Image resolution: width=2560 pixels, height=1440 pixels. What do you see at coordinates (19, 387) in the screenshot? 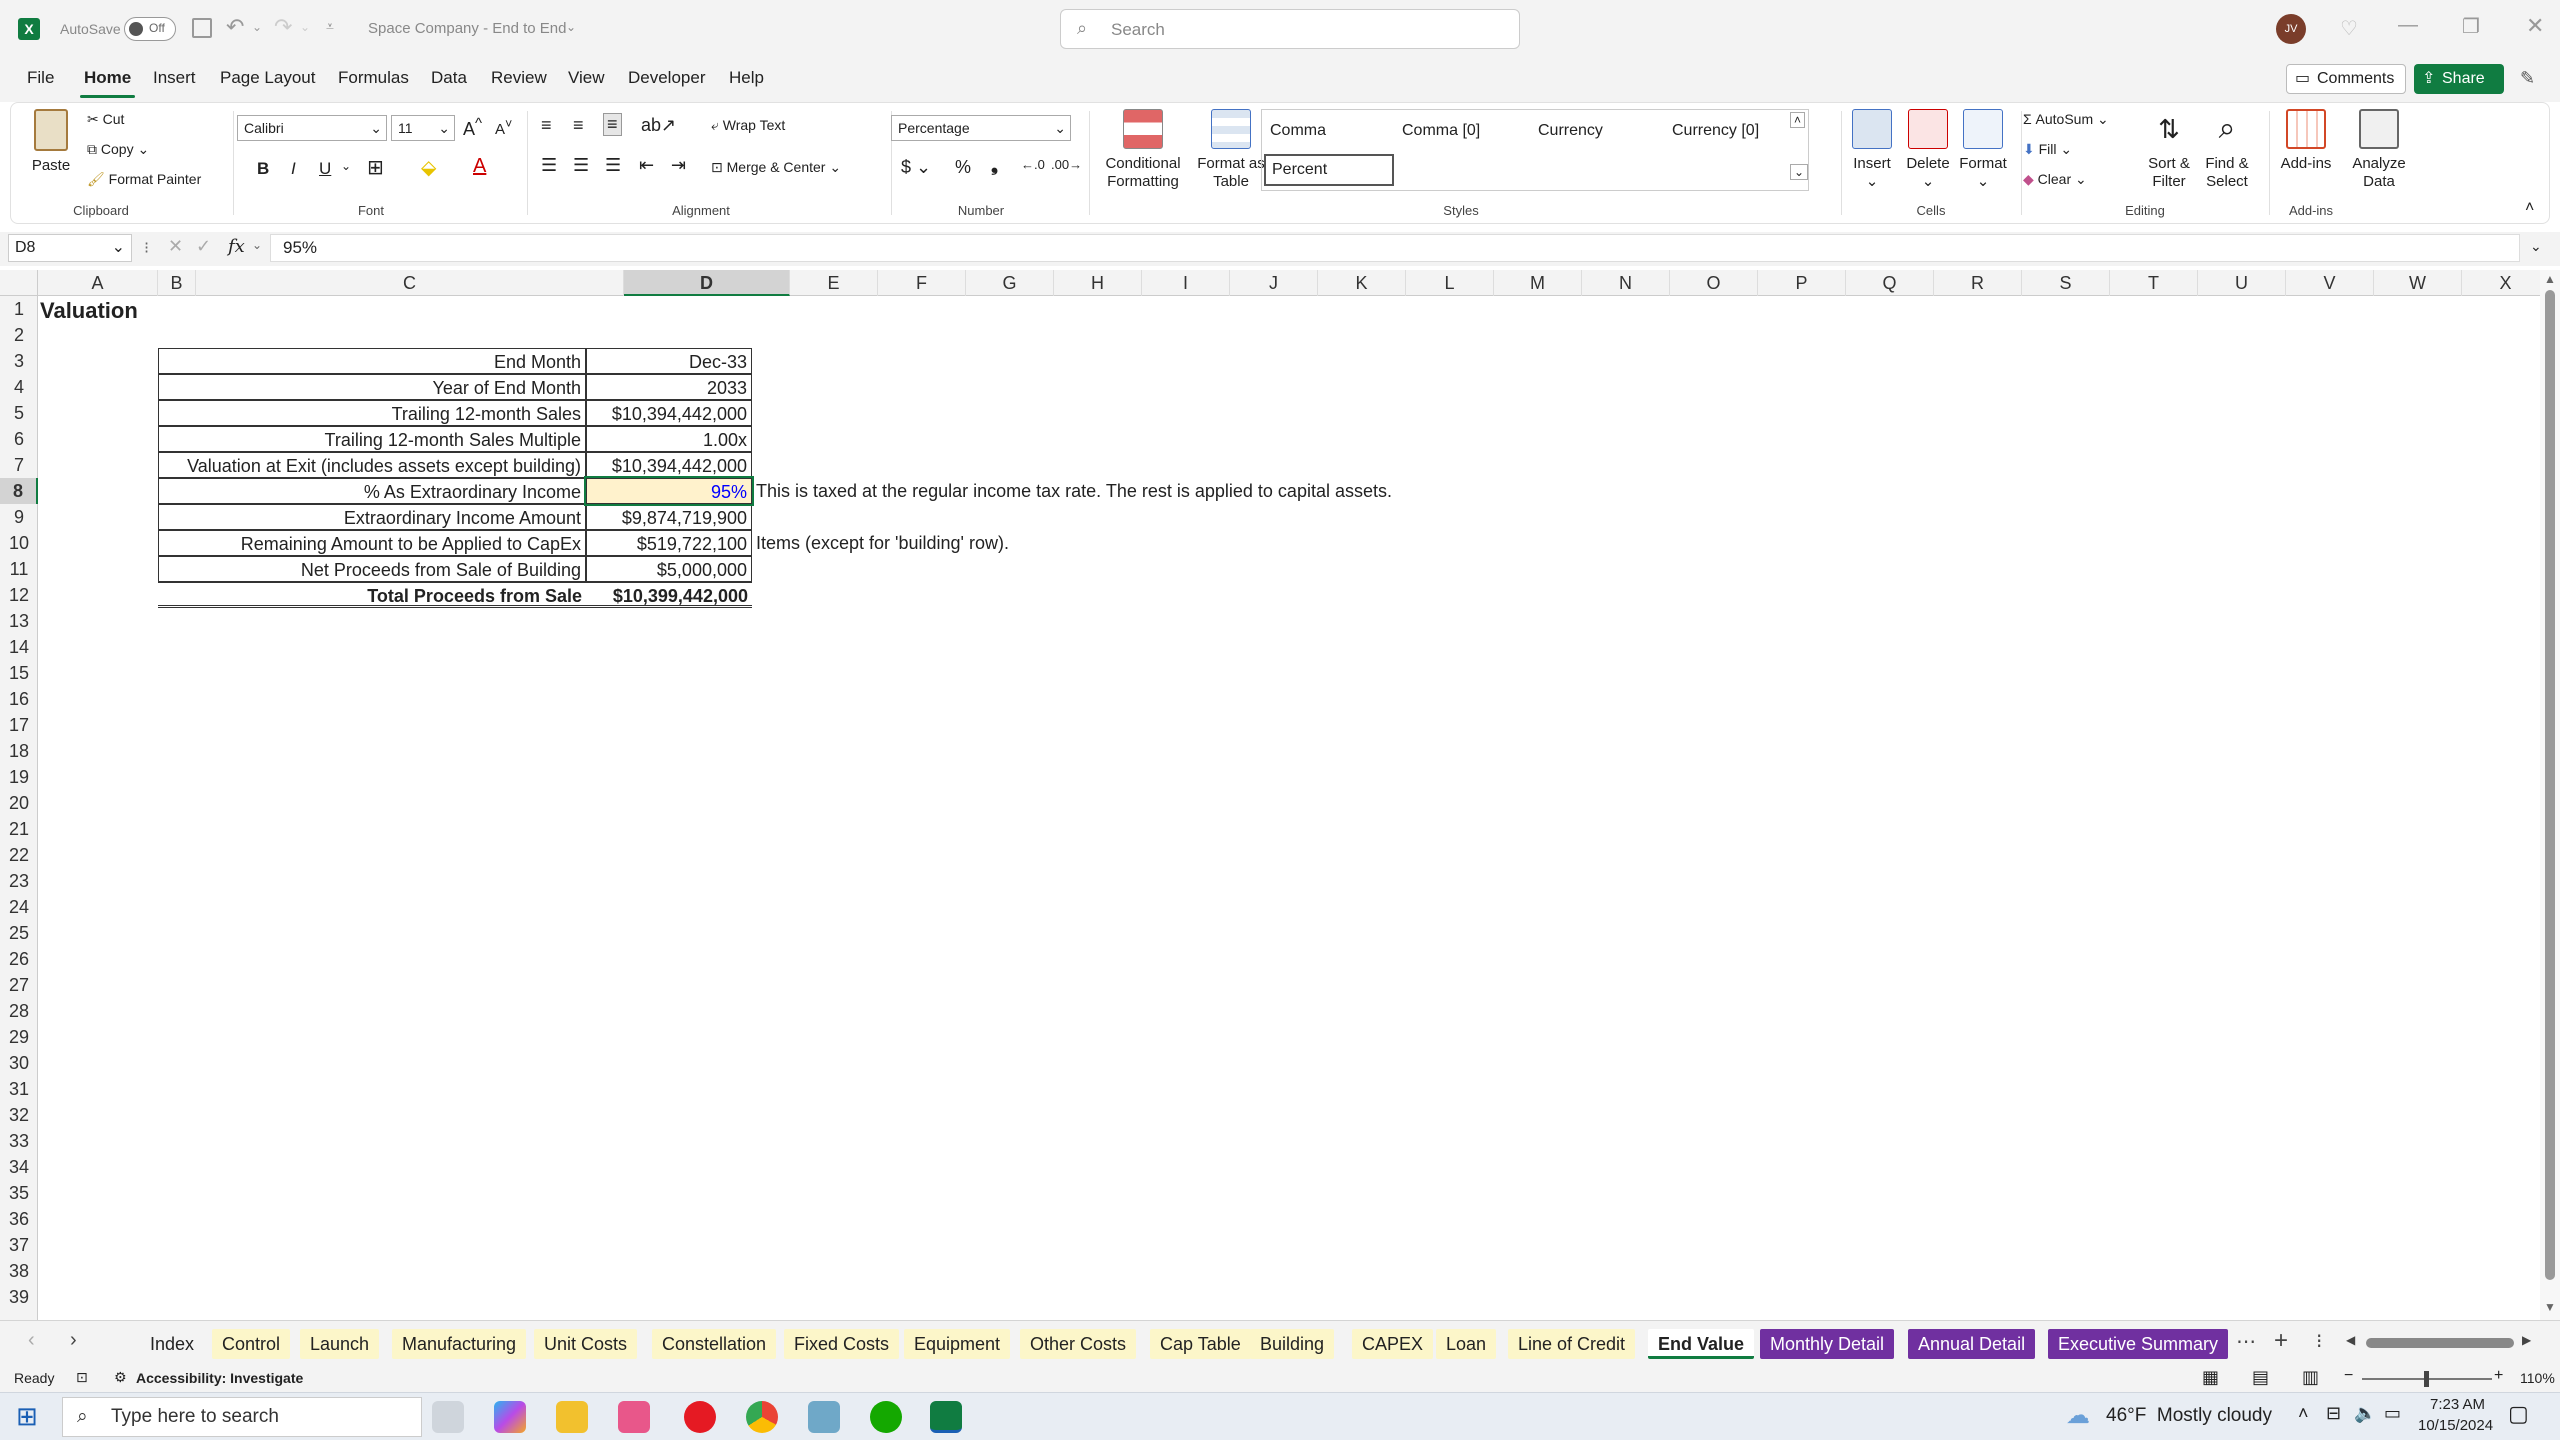
I see `row-header-4: 4` at bounding box center [19, 387].